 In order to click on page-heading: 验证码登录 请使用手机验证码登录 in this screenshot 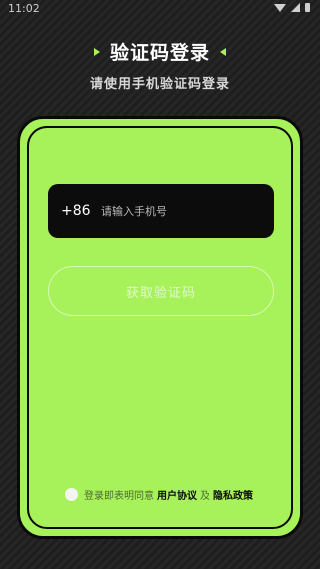, I will do `click(160, 65)`.